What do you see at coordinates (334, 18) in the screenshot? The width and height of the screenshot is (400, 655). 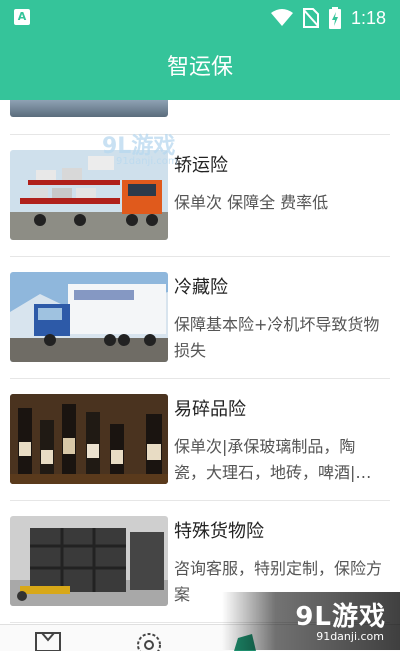 I see `battery-charging-icon` at bounding box center [334, 18].